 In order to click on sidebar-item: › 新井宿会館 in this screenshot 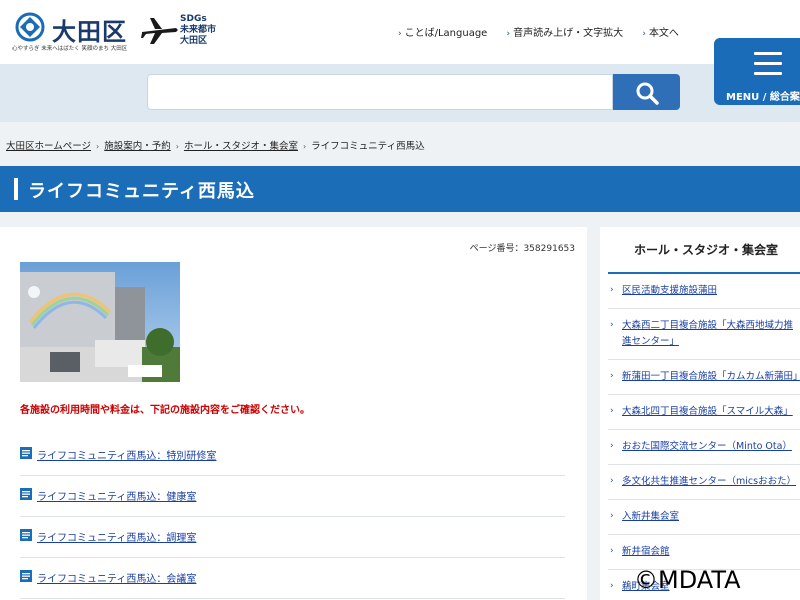, I will do `click(704, 552)`.